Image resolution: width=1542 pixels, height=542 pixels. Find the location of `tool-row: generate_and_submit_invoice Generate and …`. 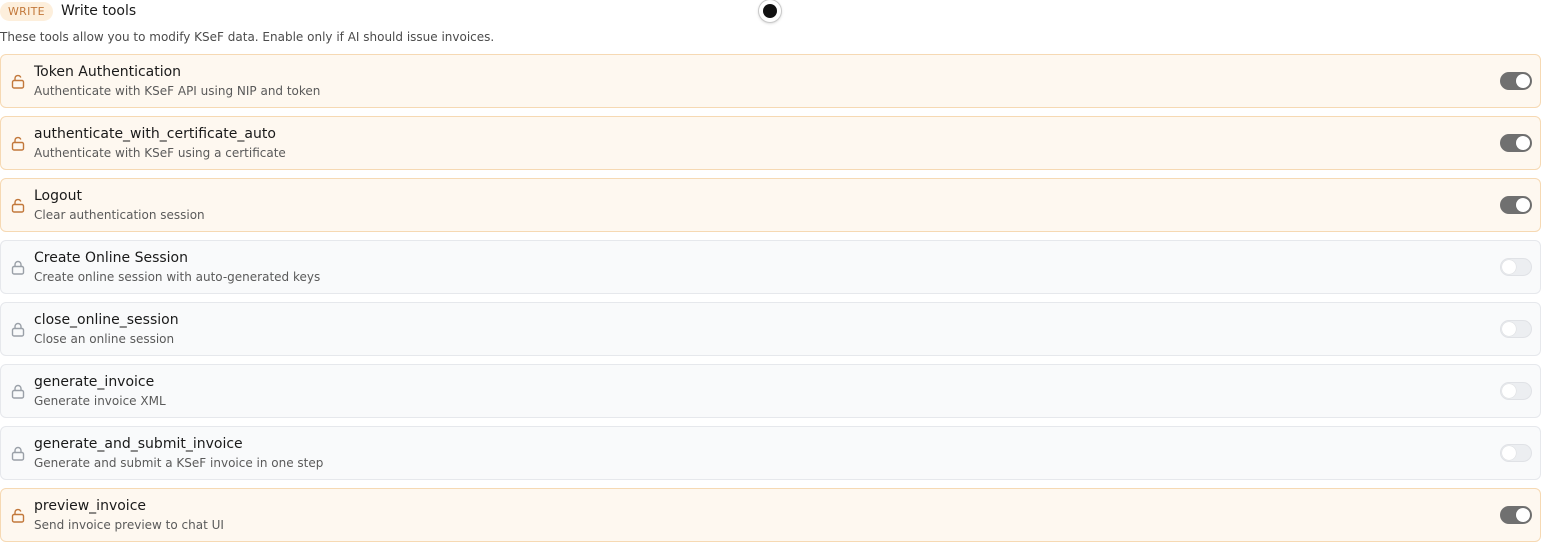

tool-row: generate_and_submit_invoice Generate and … is located at coordinates (770, 453).